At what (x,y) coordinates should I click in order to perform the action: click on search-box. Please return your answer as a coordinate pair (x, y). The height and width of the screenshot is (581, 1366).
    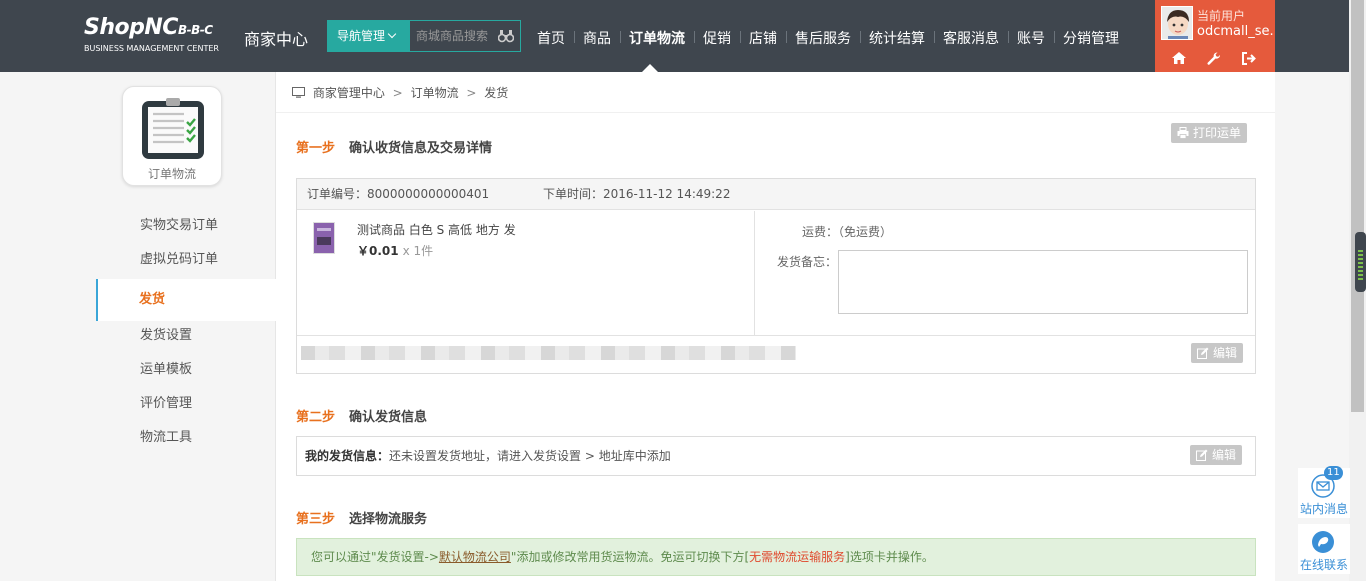
    Looking at the image, I should click on (465, 36).